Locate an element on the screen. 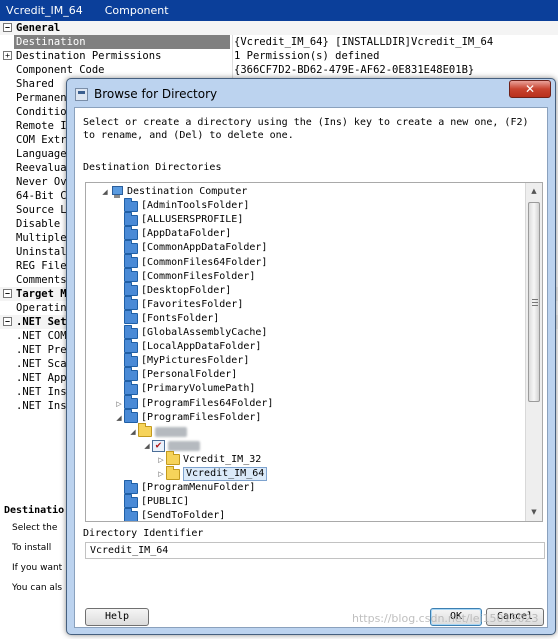  tree-node: ▷ [ProgramFiles64Folder] is located at coordinates (193, 403).